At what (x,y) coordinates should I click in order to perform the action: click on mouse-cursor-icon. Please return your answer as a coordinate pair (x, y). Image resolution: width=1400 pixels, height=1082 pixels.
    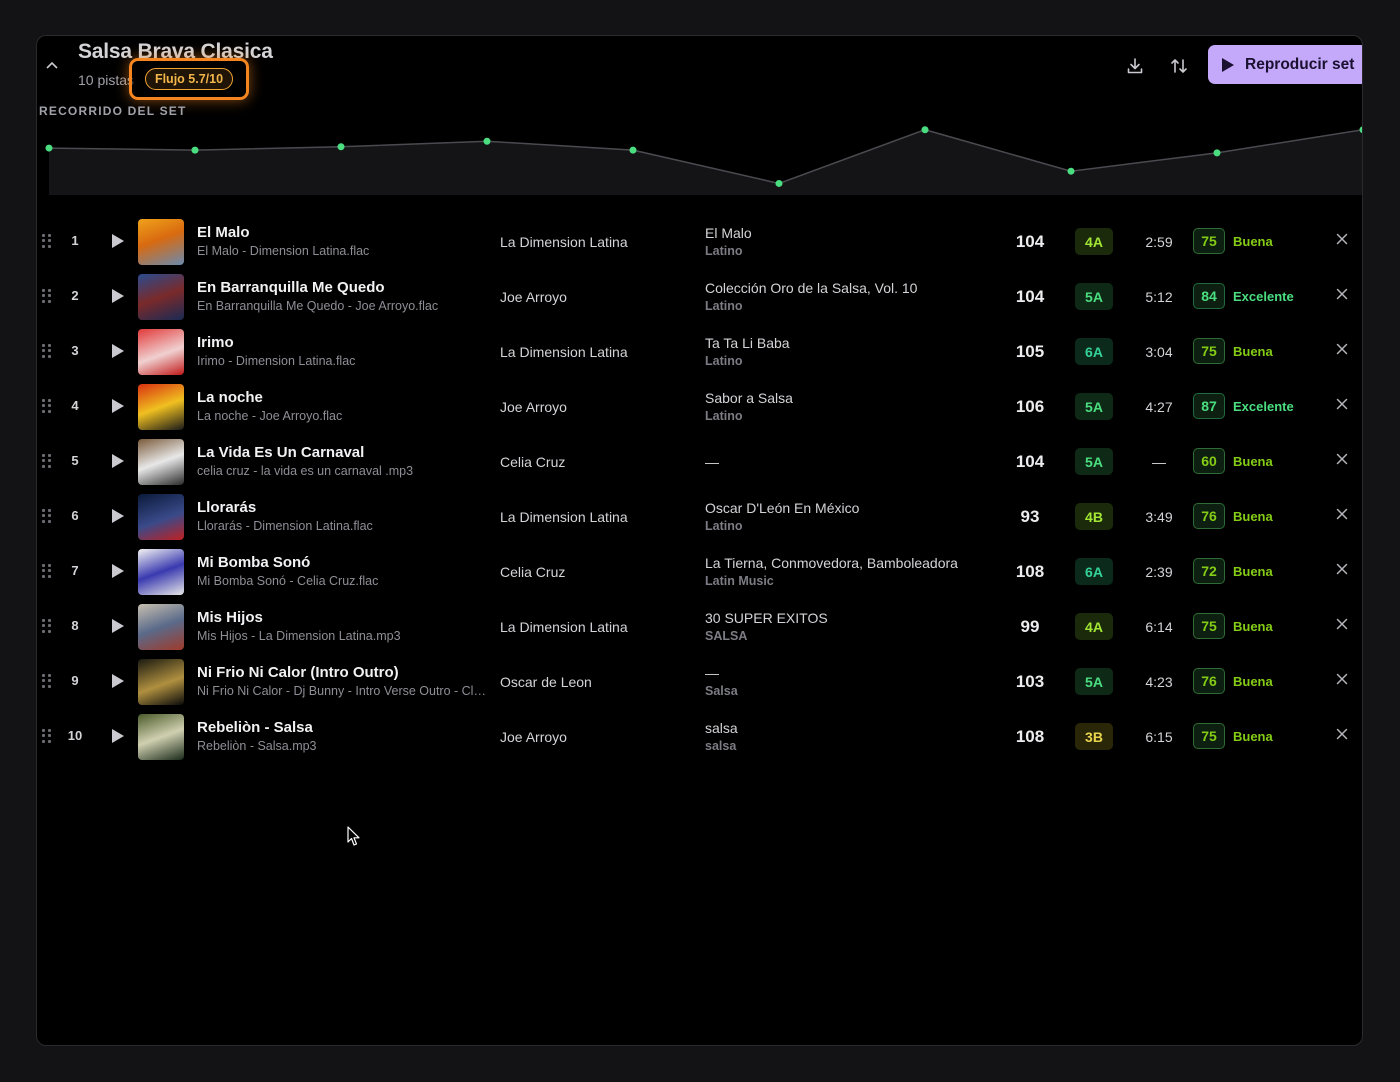
    Looking at the image, I should click on (353, 836).